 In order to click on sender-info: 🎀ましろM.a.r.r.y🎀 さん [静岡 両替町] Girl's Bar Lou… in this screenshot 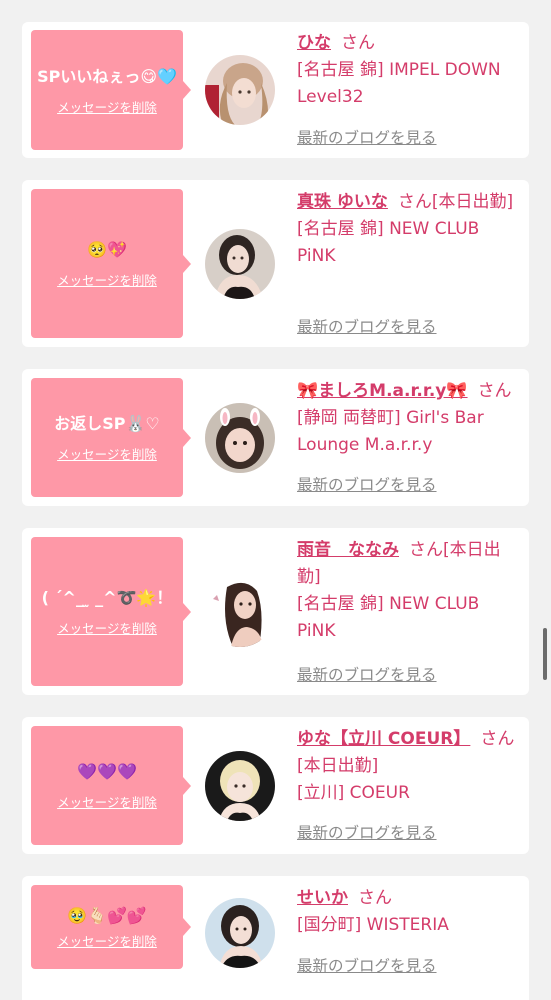, I will do `click(406, 418)`.